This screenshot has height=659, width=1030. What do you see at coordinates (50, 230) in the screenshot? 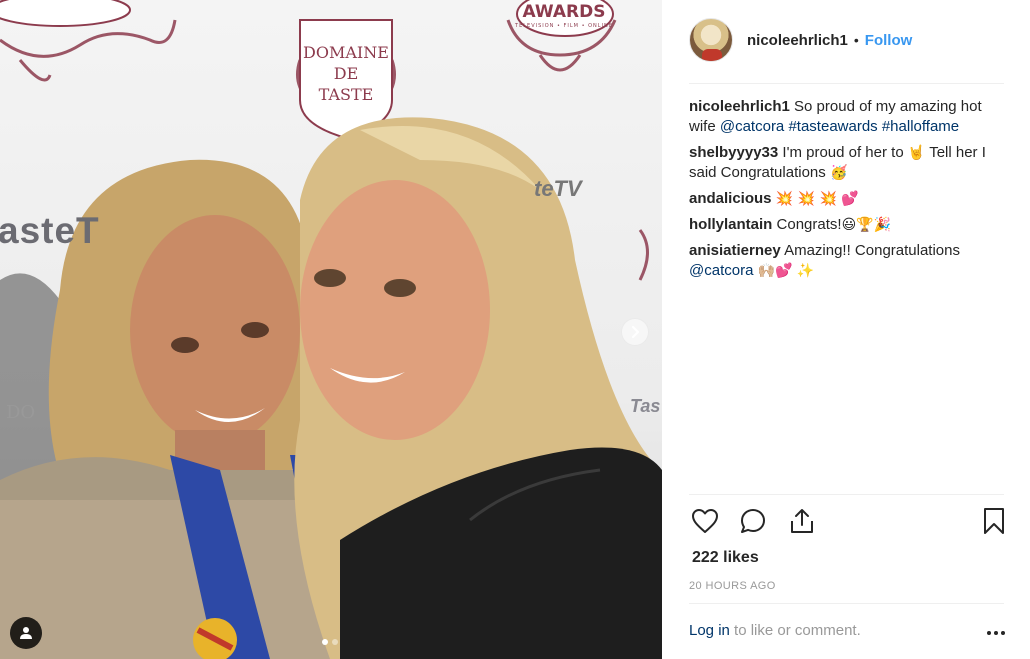
I see `tastetv-logo-left: asteT` at bounding box center [50, 230].